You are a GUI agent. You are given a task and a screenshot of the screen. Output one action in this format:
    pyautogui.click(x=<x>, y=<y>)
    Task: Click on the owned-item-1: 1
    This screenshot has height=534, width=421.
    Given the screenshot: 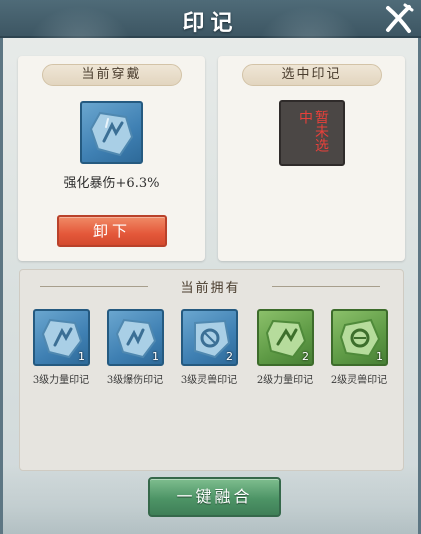 What is the action you would take?
    pyautogui.click(x=61, y=337)
    